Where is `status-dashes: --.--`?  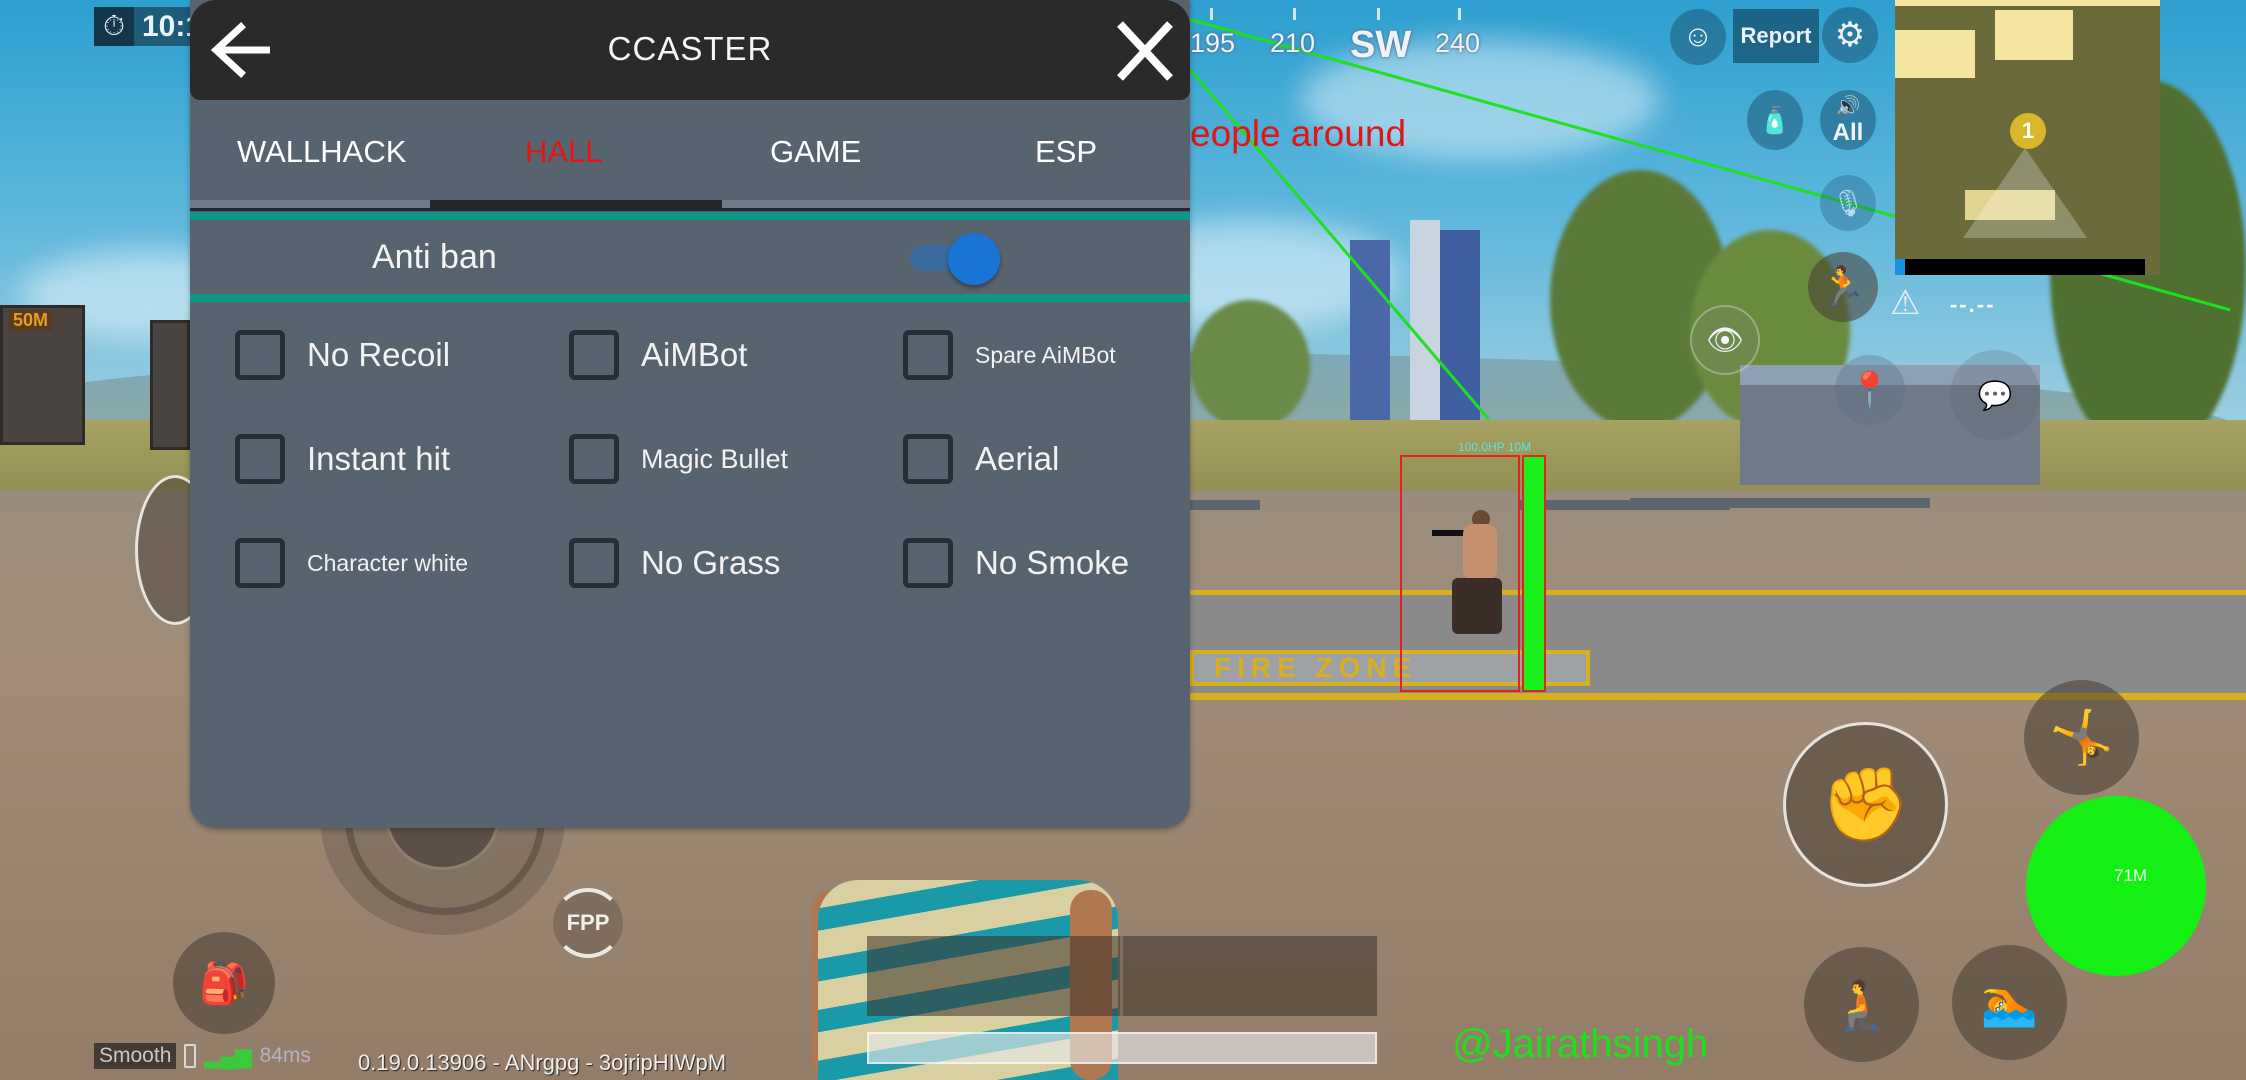
status-dashes: --.-- is located at coordinates (1973, 304).